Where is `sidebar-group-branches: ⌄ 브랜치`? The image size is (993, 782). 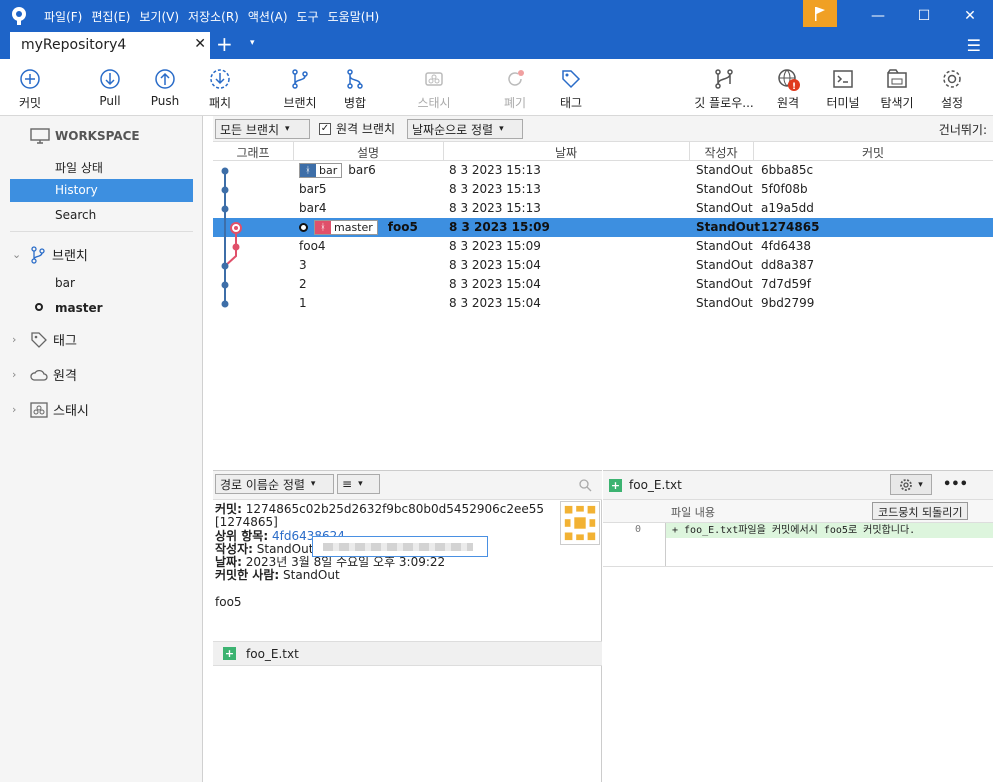 sidebar-group-branches: ⌄ 브랜치 is located at coordinates (50, 254).